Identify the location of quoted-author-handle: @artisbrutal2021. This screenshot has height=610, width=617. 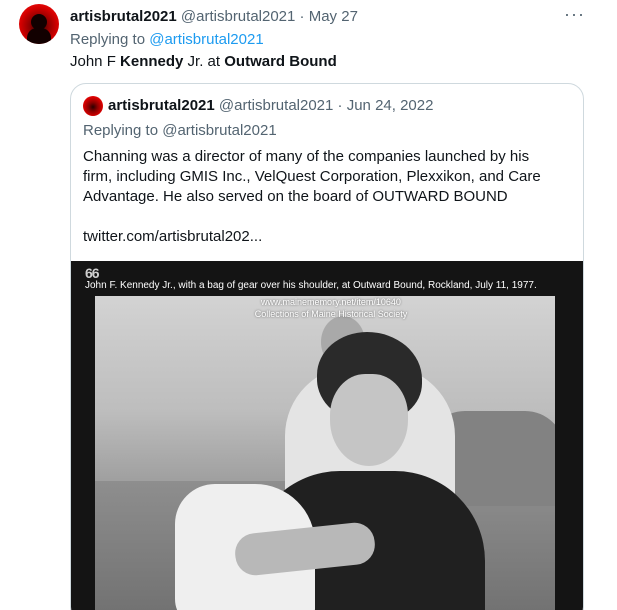
(276, 105).